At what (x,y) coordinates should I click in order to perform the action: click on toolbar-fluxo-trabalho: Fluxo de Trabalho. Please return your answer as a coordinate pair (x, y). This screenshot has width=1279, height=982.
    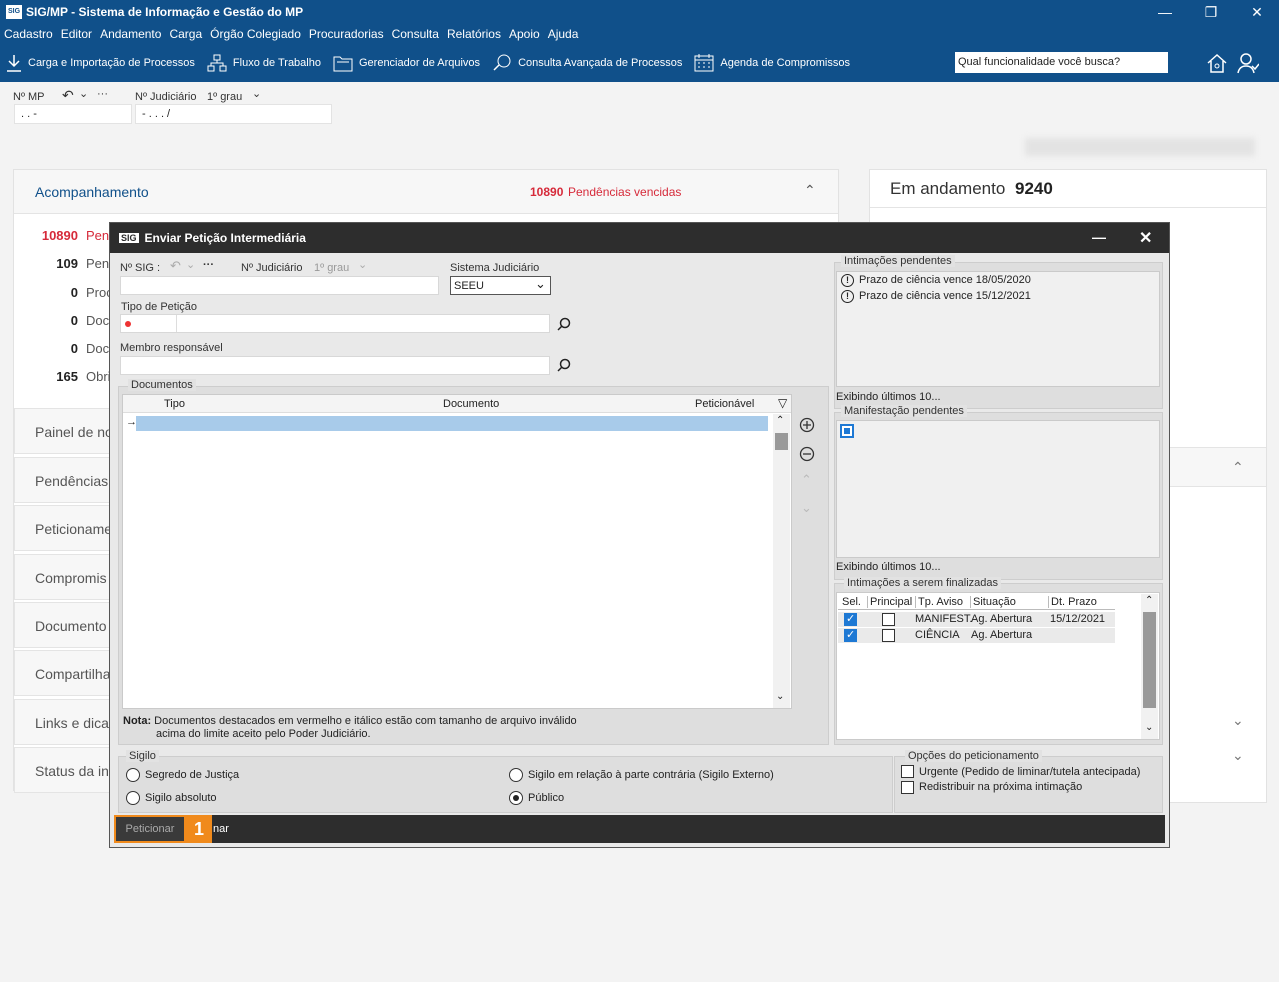
    Looking at the image, I should click on (264, 63).